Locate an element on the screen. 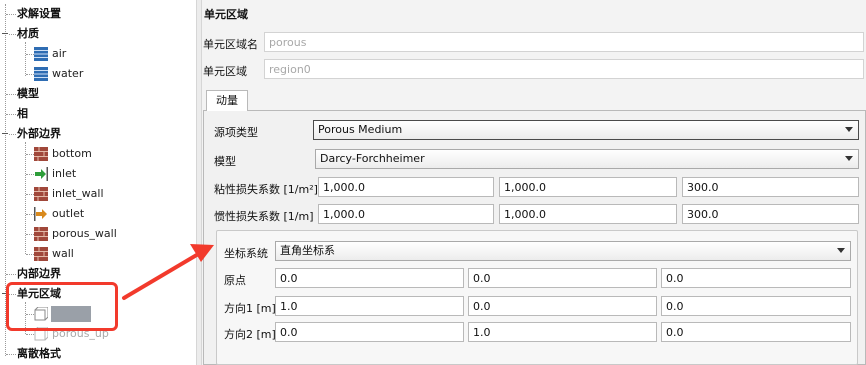 Image resolution: width=866 pixels, height=365 pixels. origin-x-input: 0.0 is located at coordinates (369, 278).